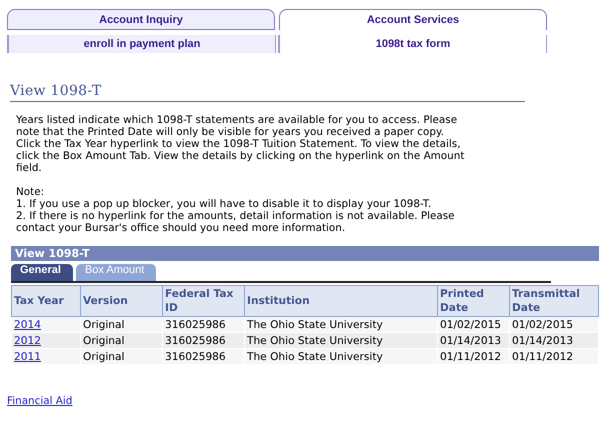 The width and height of the screenshot is (609, 421). Describe the element at coordinates (121, 301) in the screenshot. I see `column-header: Version` at that location.